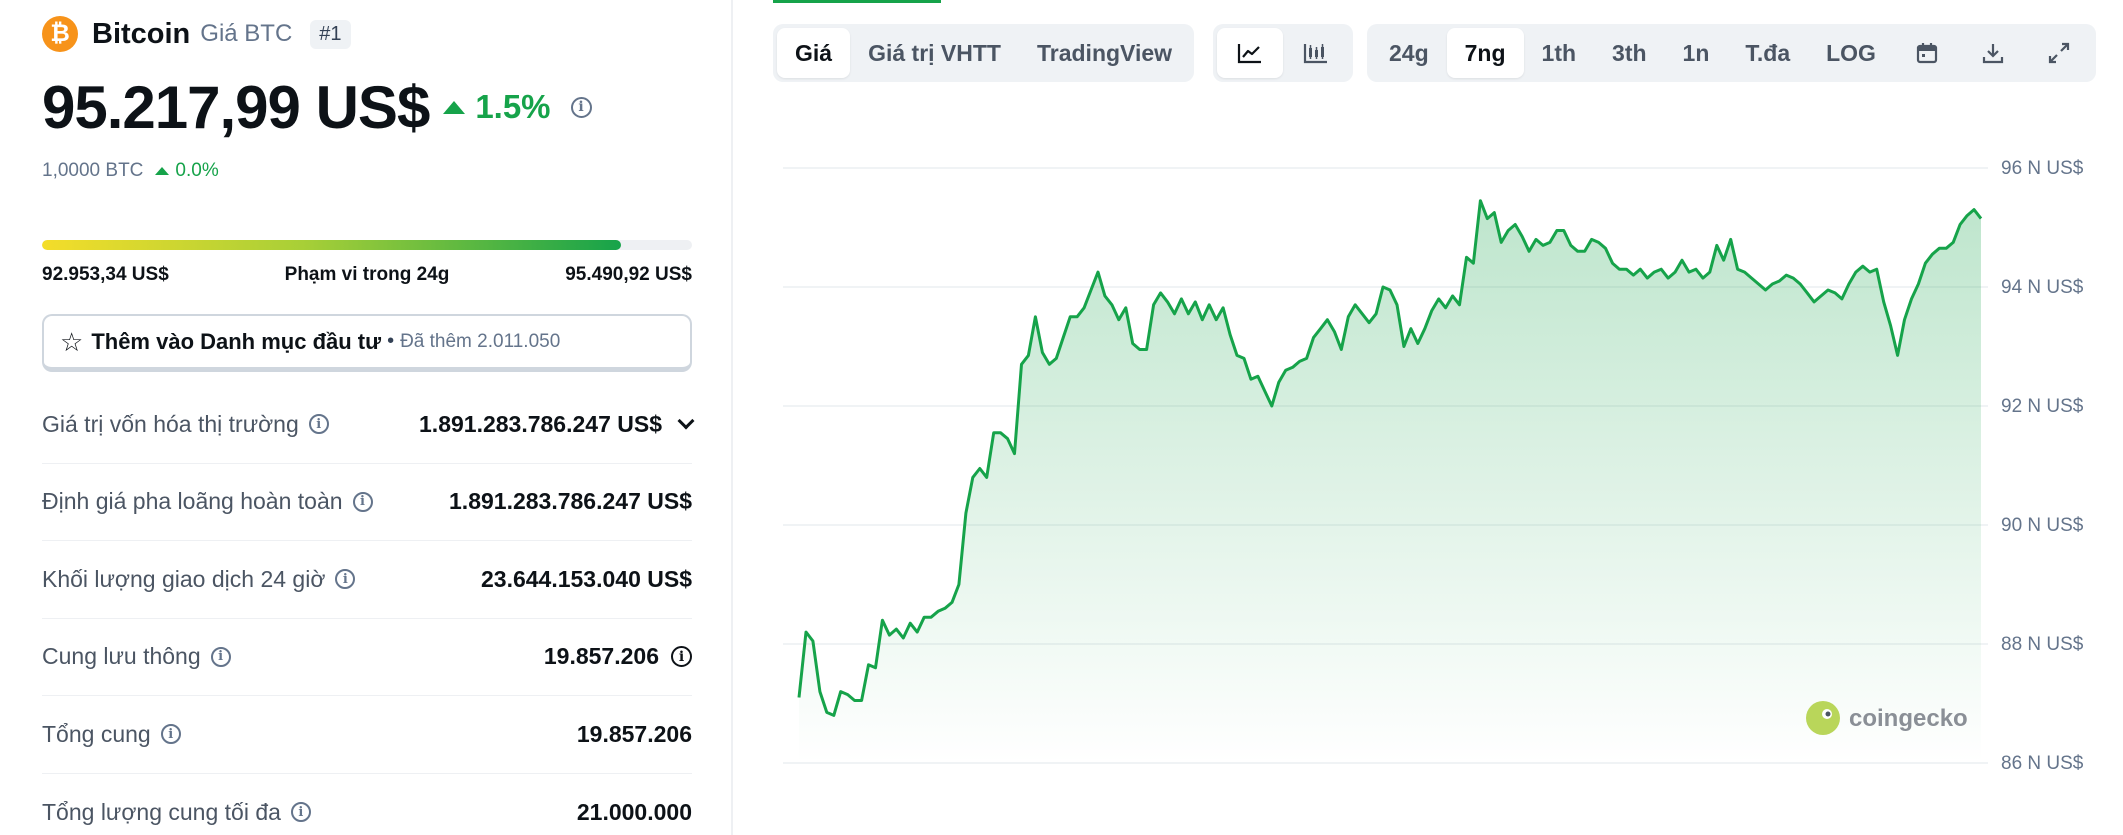  I want to click on stat-label: Giá trị vốn hóa thị trường i, so click(185, 424).